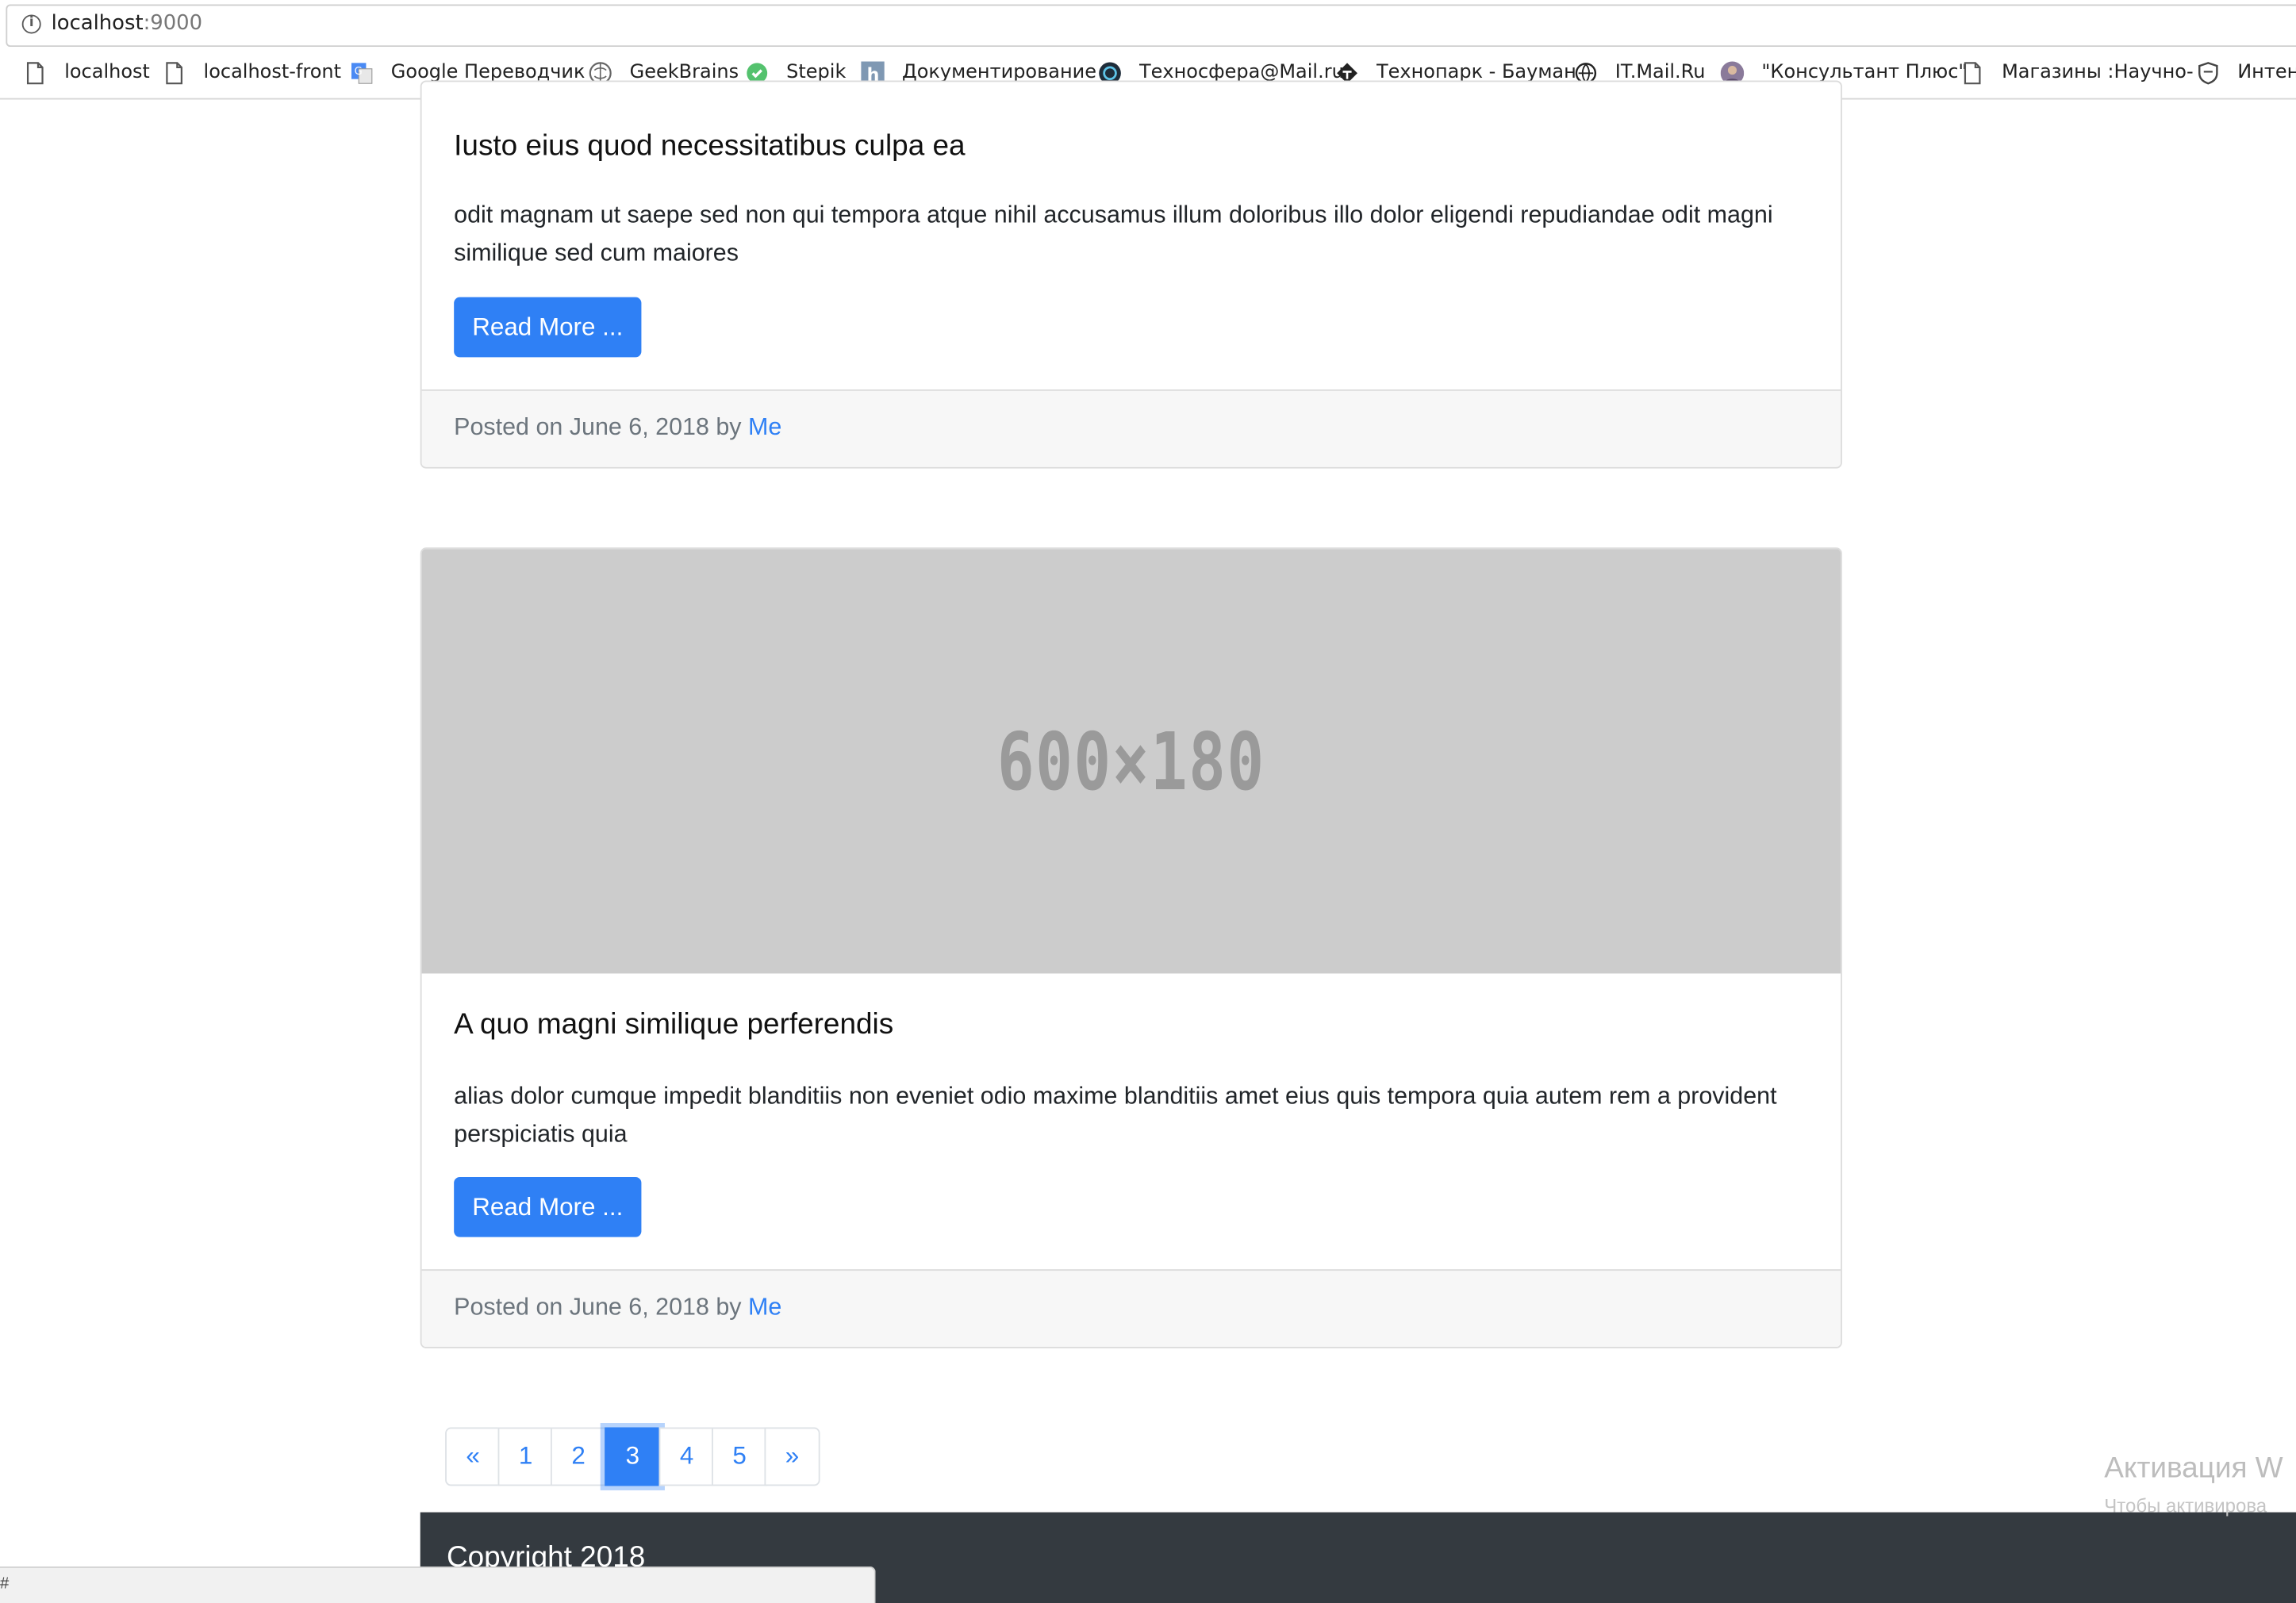 This screenshot has height=1603, width=2296. What do you see at coordinates (107, 72) in the screenshot?
I see `bookmark-label: localhost` at bounding box center [107, 72].